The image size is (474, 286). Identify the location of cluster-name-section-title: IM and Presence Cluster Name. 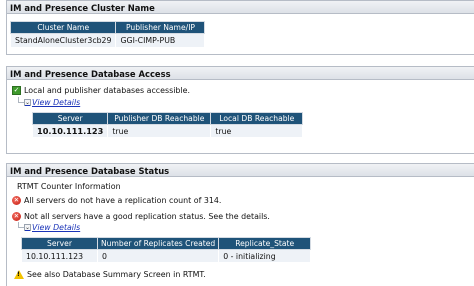
(240, 7).